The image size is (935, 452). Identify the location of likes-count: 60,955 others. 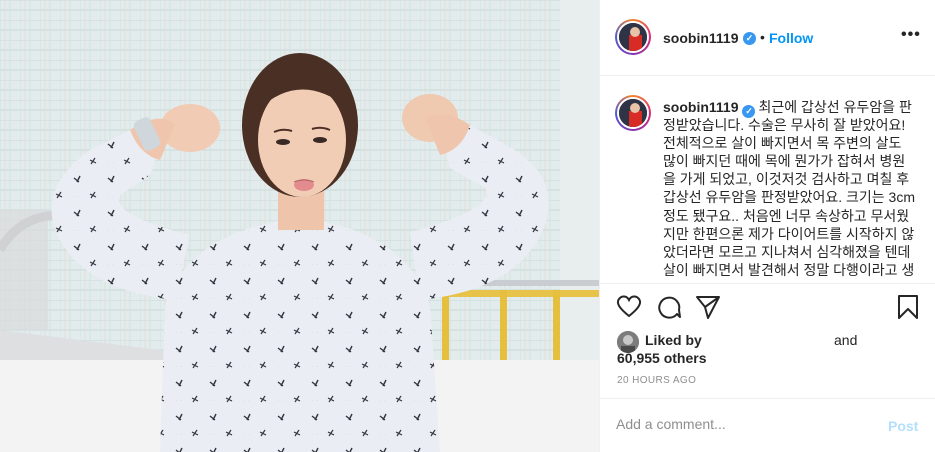
(662, 358).